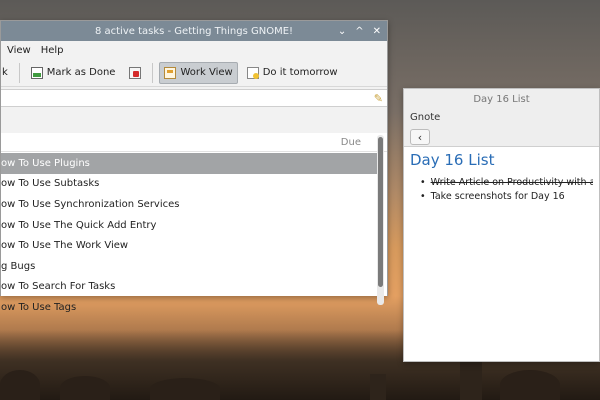  I want to click on mark-done-icon, so click(36, 72).